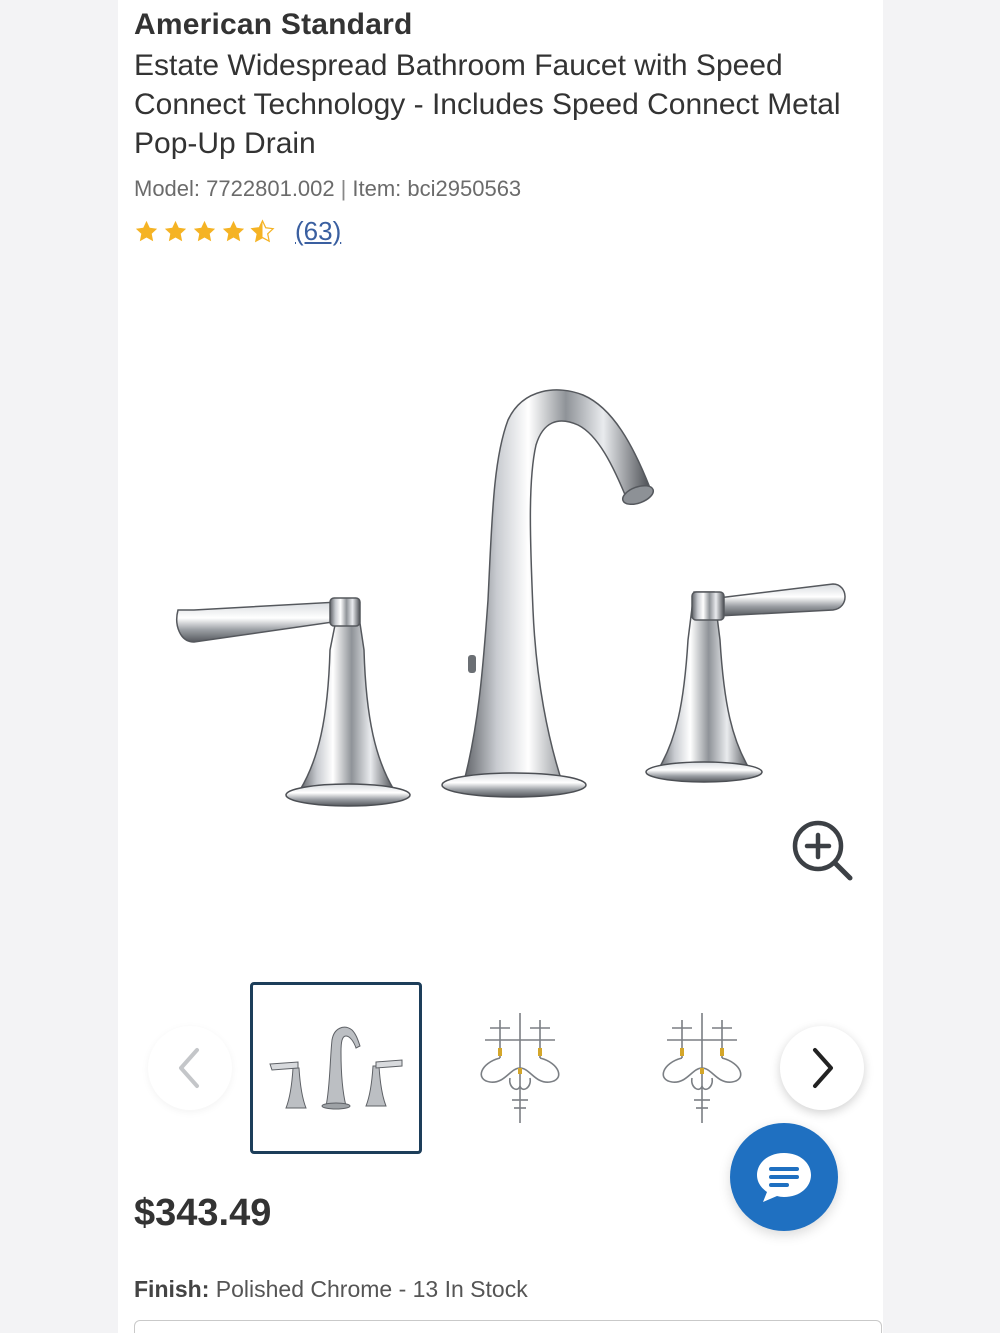 This screenshot has width=1000, height=1333. I want to click on rating-row: (63), so click(237, 231).